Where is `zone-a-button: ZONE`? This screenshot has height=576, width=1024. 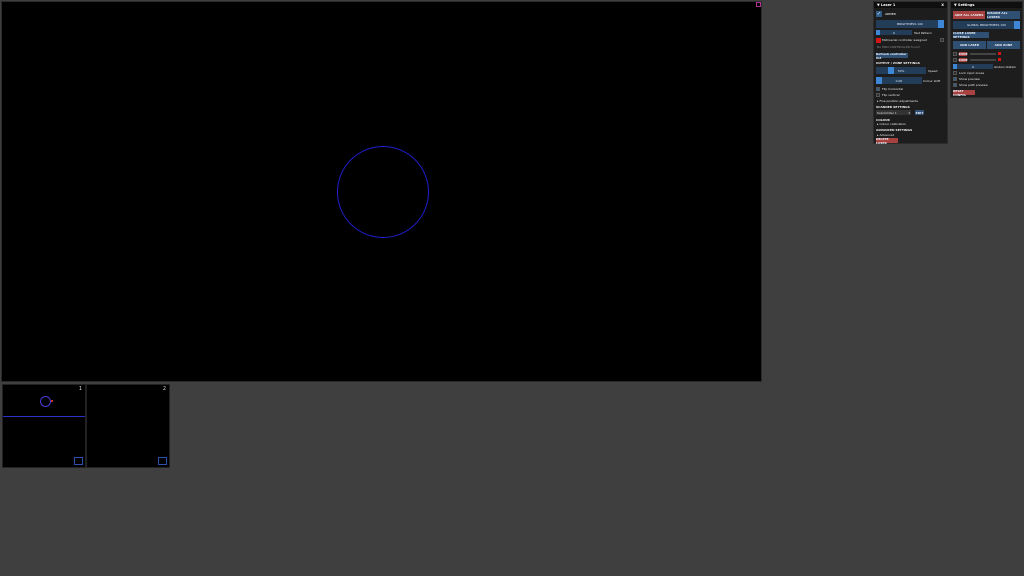
zone-a-button: ZONE is located at coordinates (963, 54).